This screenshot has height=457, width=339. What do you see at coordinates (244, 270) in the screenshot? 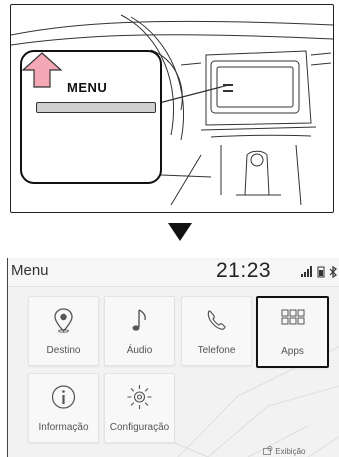
I see `clock: 21:23` at bounding box center [244, 270].